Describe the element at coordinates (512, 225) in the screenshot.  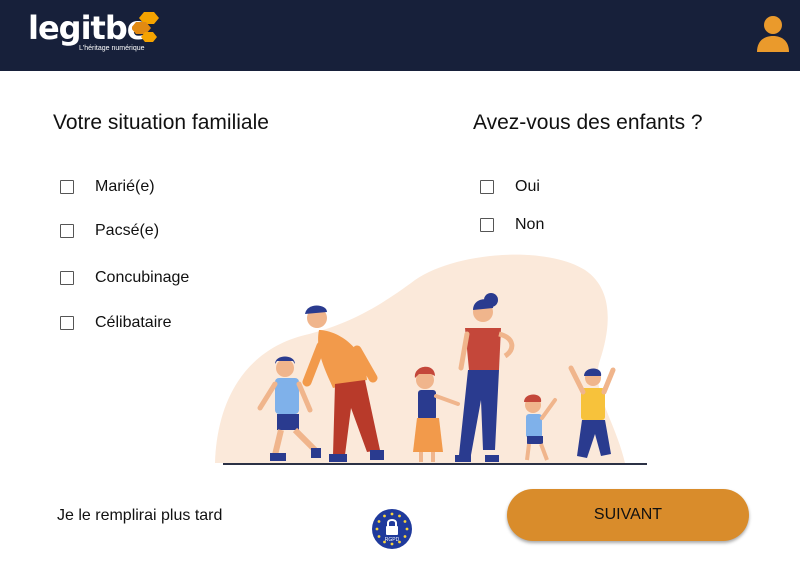
I see `option-non: Non` at that location.